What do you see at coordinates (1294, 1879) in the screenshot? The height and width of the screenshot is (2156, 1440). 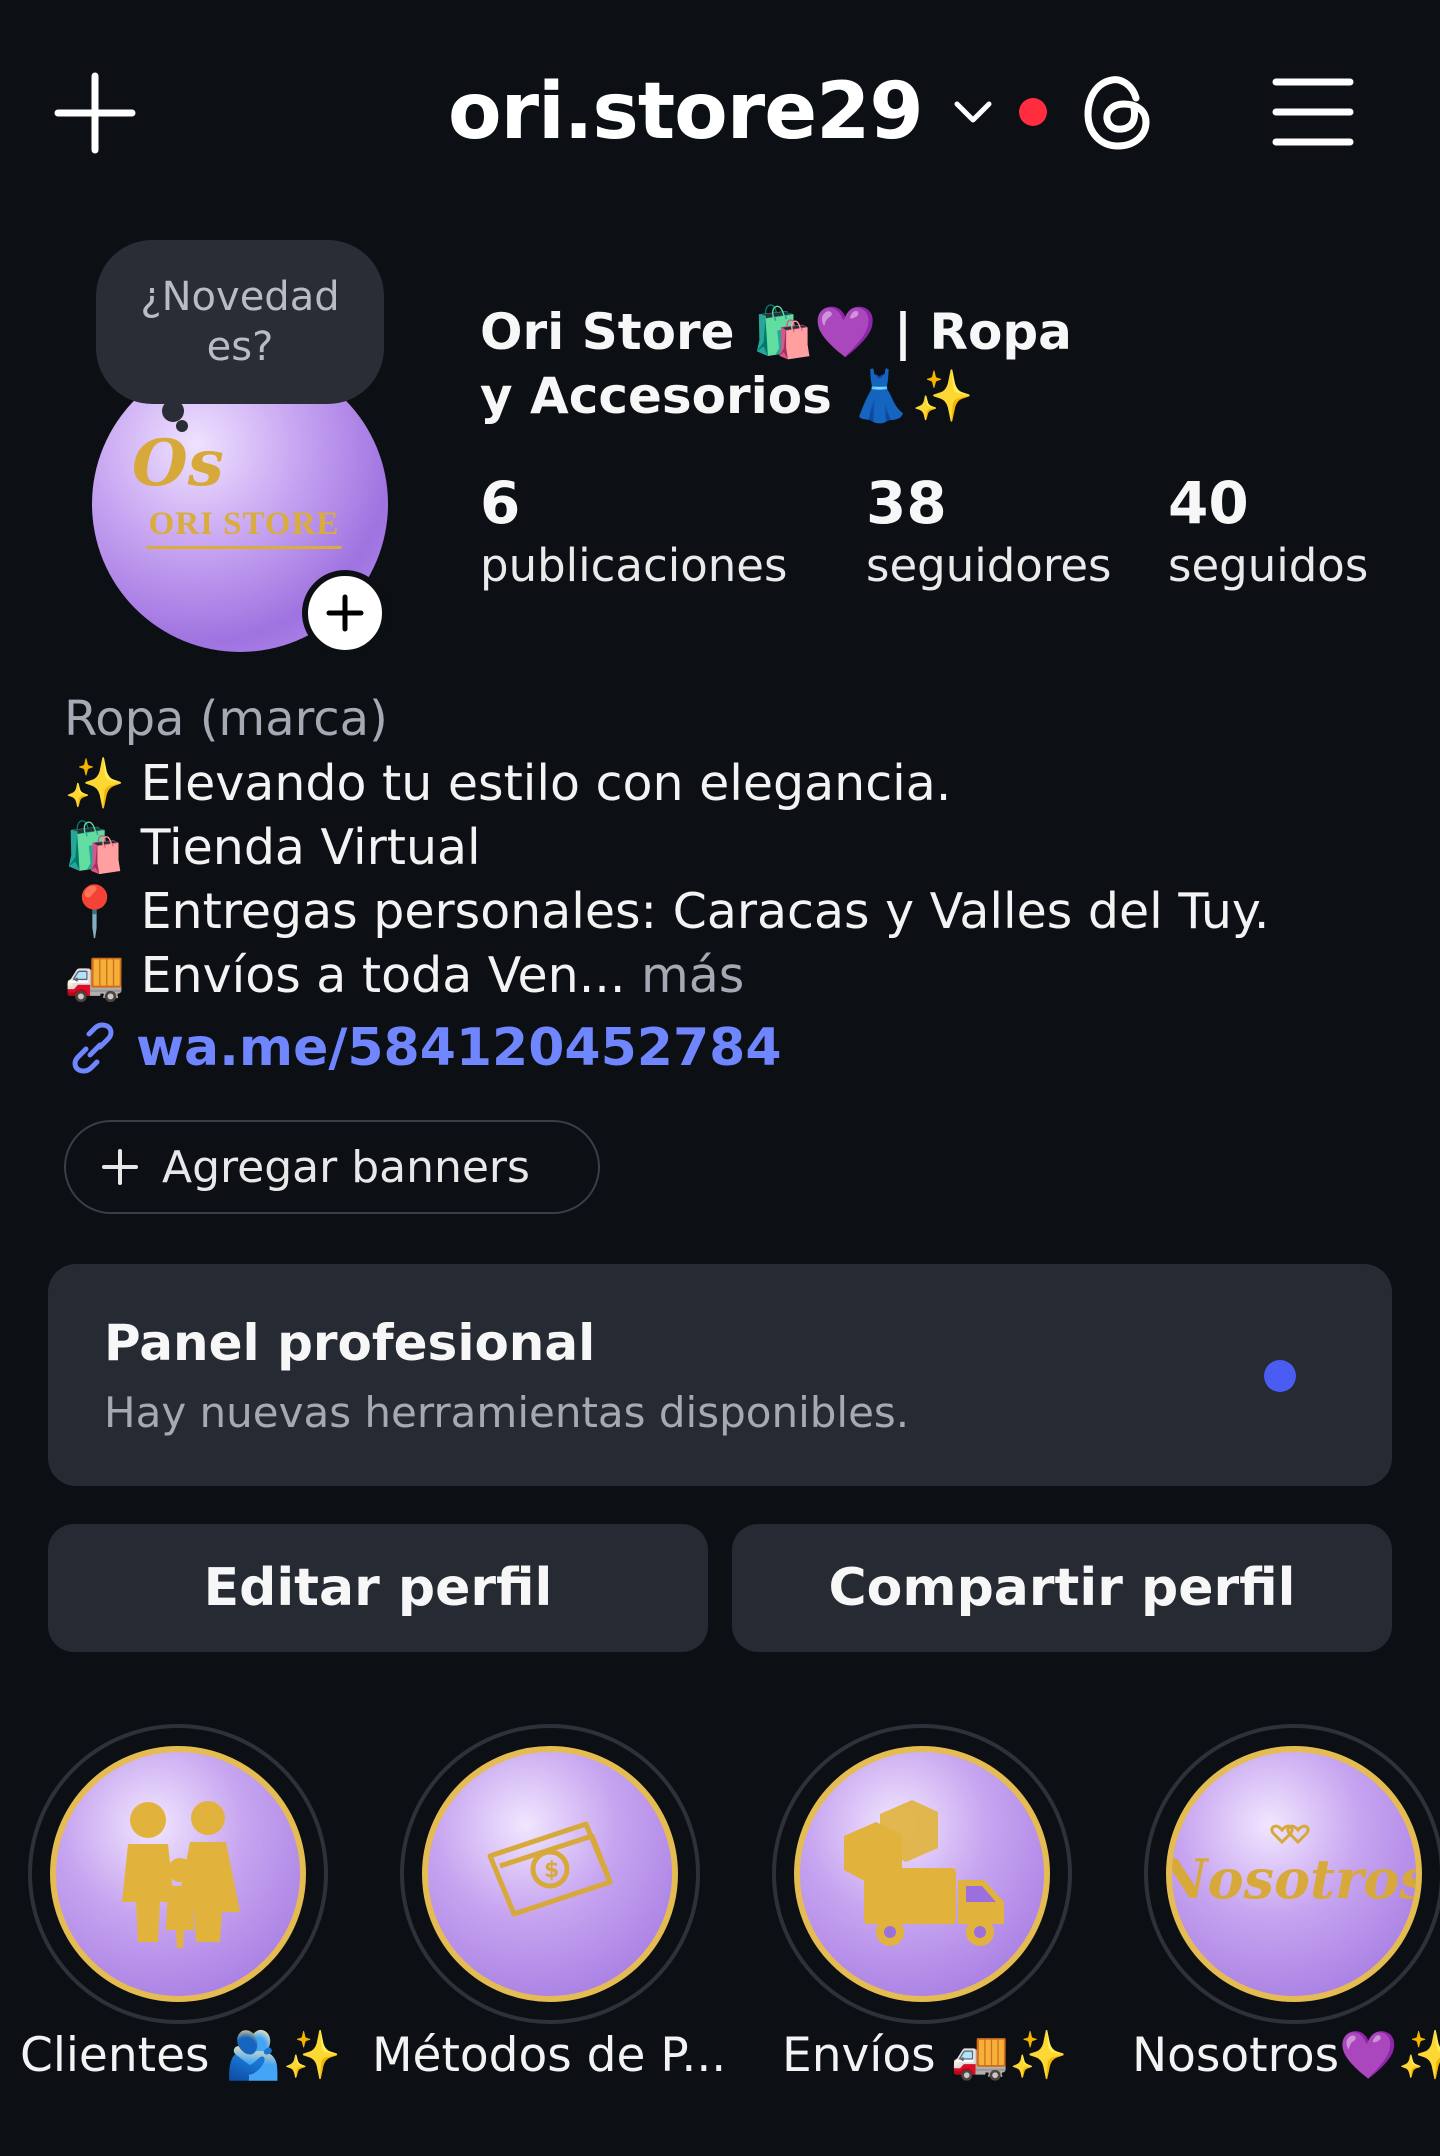 I see `nosotros-cover-text: Nosotros` at bounding box center [1294, 1879].